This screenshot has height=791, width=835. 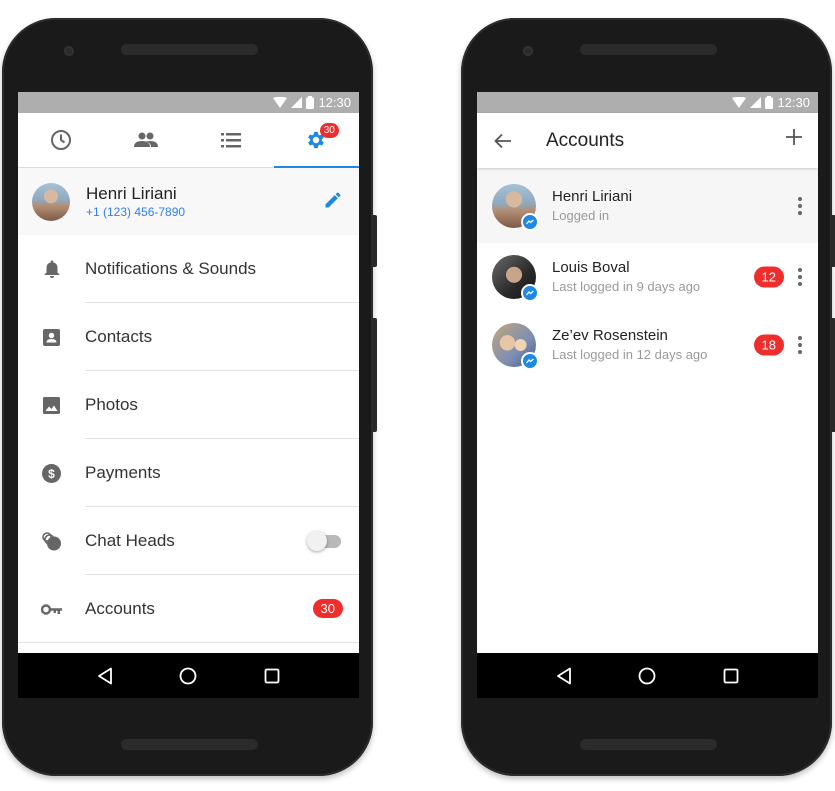 What do you see at coordinates (581, 215) in the screenshot?
I see `account-status: Logged in` at bounding box center [581, 215].